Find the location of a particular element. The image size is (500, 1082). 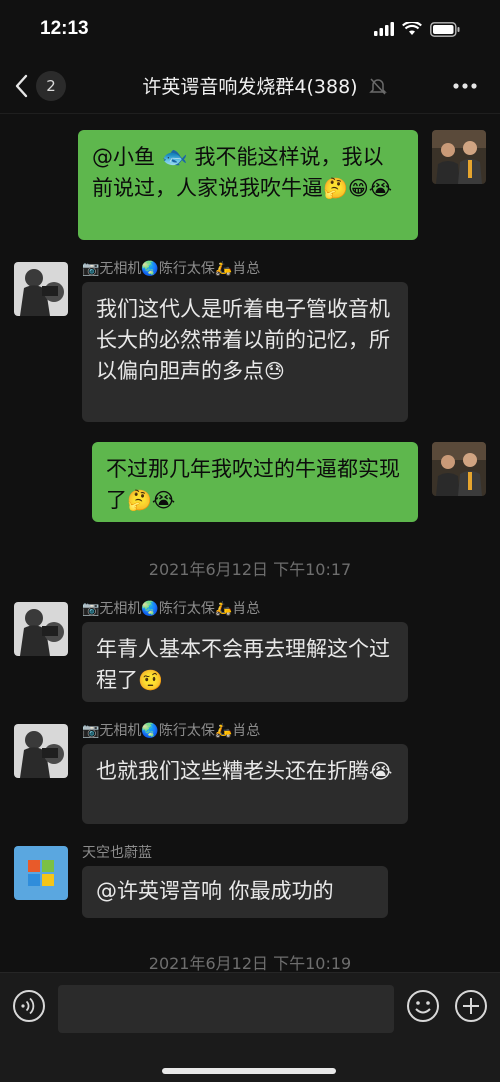

message-text: 我们这代人是听着电子管收音机长大的必然带着以前的记忆，所以偏向胆声的多点 is located at coordinates (243, 340).